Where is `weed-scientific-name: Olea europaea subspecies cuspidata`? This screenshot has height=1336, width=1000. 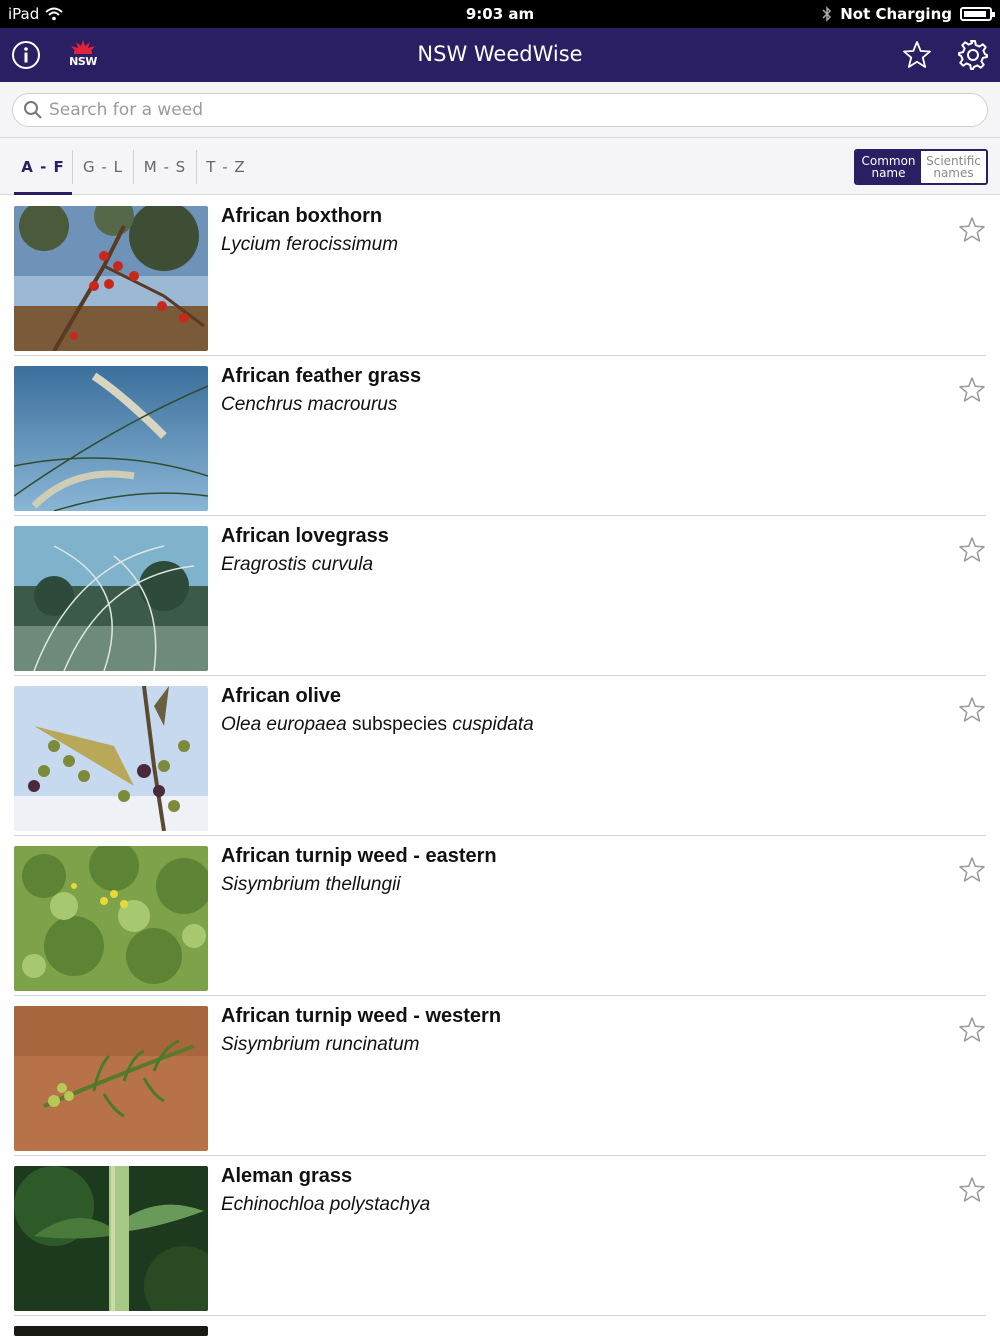 weed-scientific-name: Olea europaea subspecies cuspidata is located at coordinates (377, 725).